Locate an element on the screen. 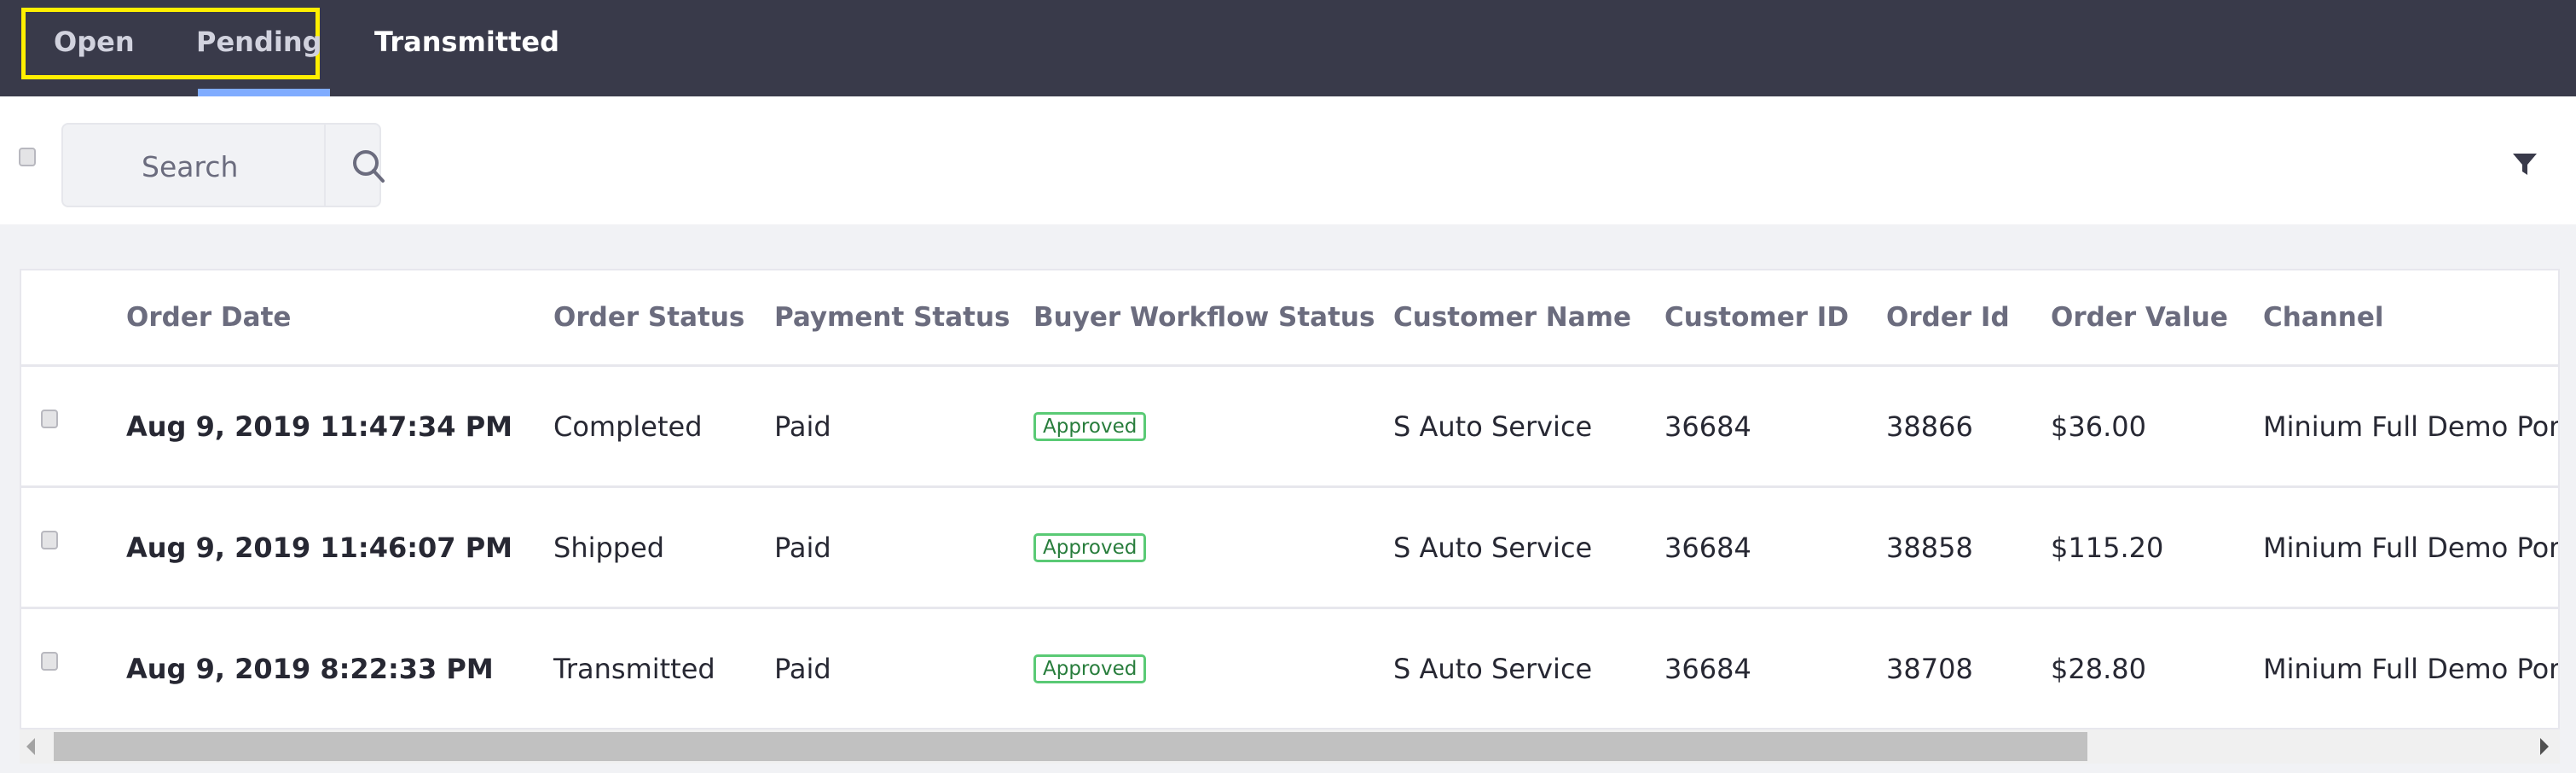  cell-text: Completed is located at coordinates (628, 426).